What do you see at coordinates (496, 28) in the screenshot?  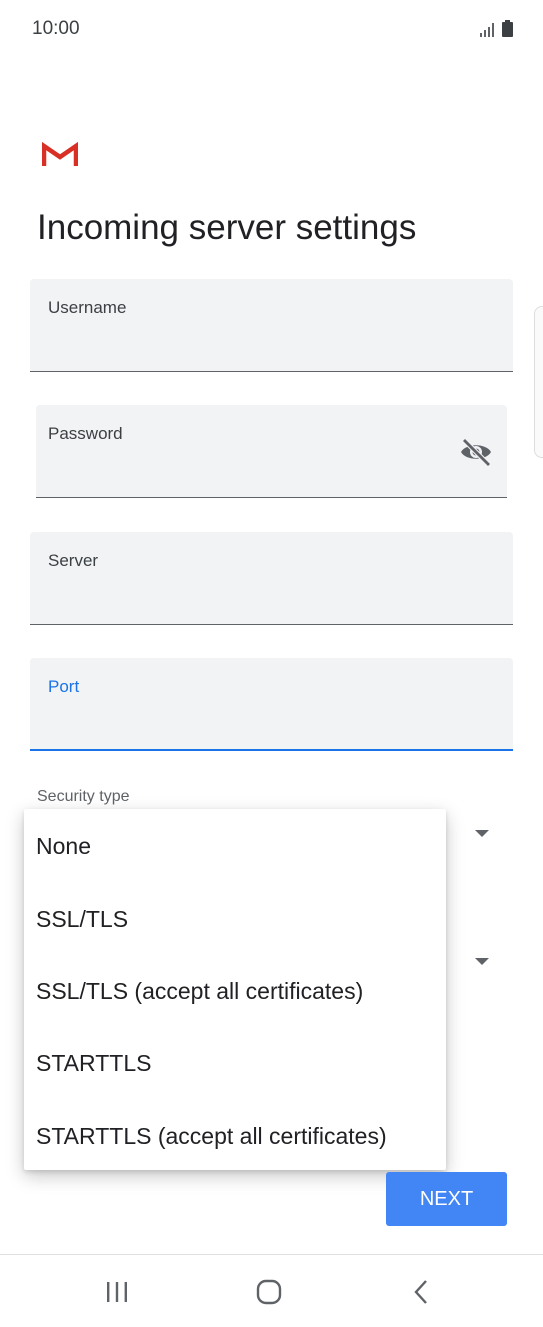 I see `status-icons` at bounding box center [496, 28].